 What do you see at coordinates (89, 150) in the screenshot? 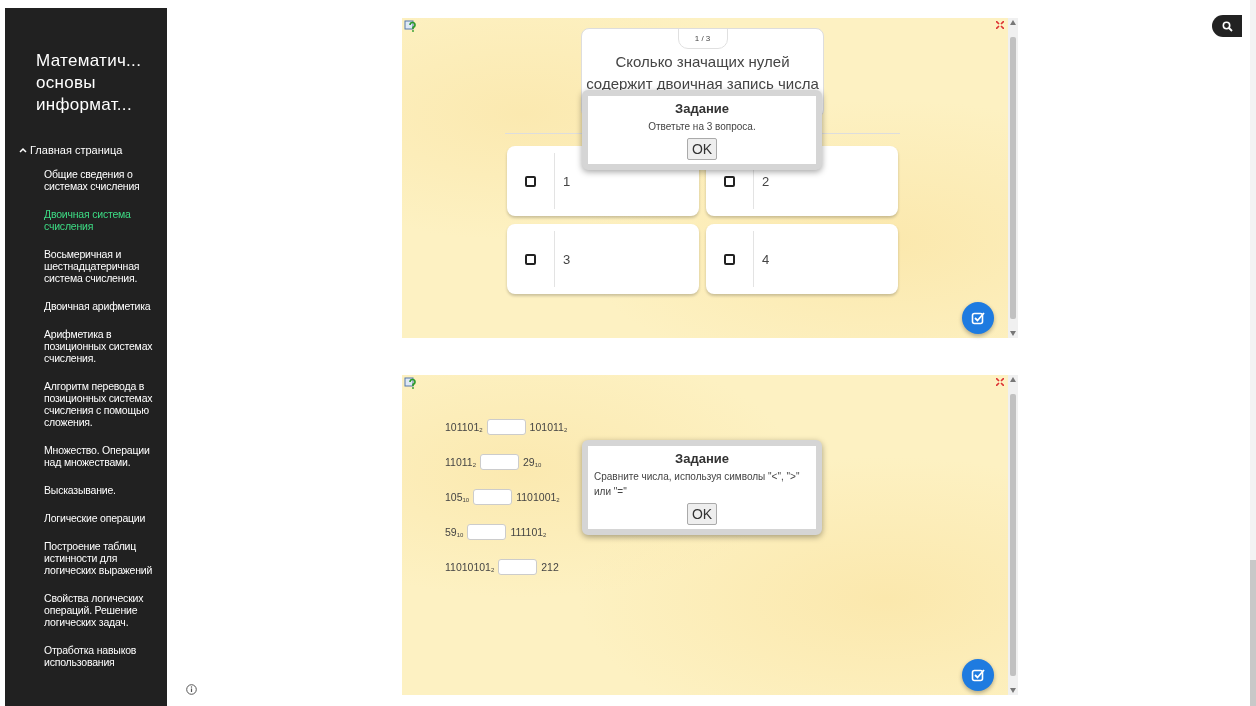
I see `sidebar-item: Главная страница` at bounding box center [89, 150].